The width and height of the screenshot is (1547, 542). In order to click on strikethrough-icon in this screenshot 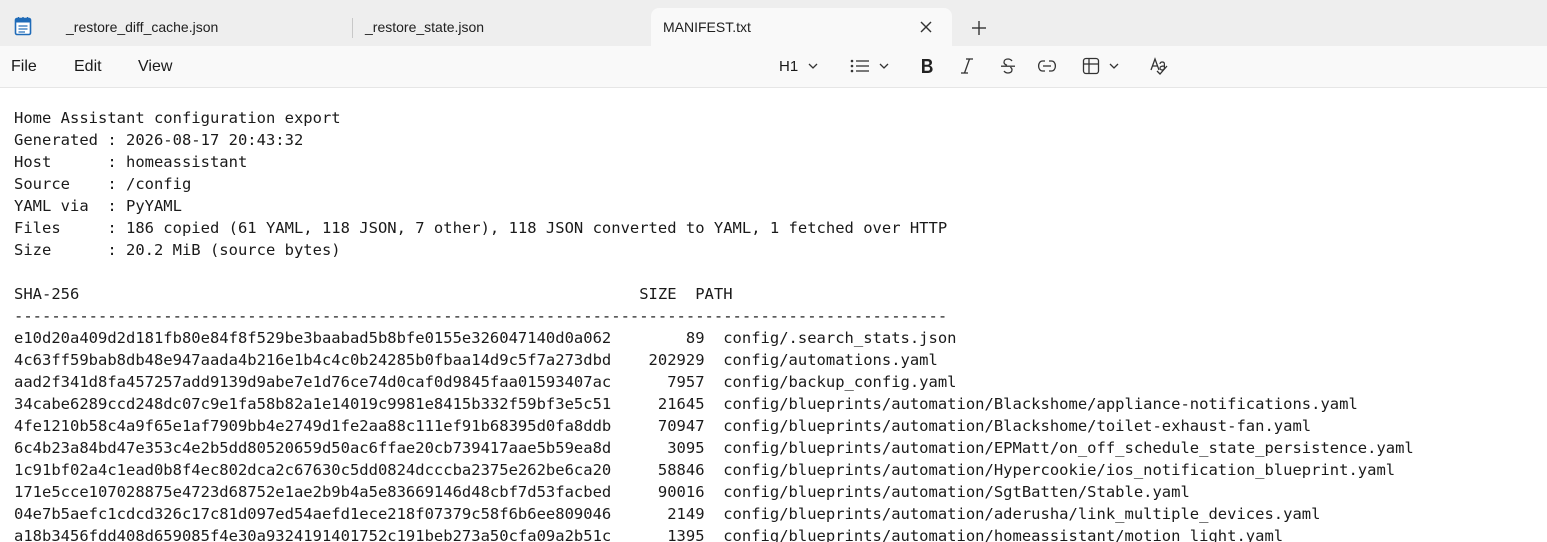, I will do `click(1008, 66)`.